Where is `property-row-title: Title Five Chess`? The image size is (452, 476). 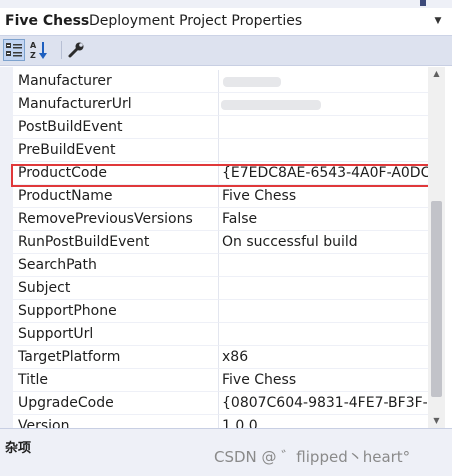
property-row-title: Title Five Chess is located at coordinates (220, 380).